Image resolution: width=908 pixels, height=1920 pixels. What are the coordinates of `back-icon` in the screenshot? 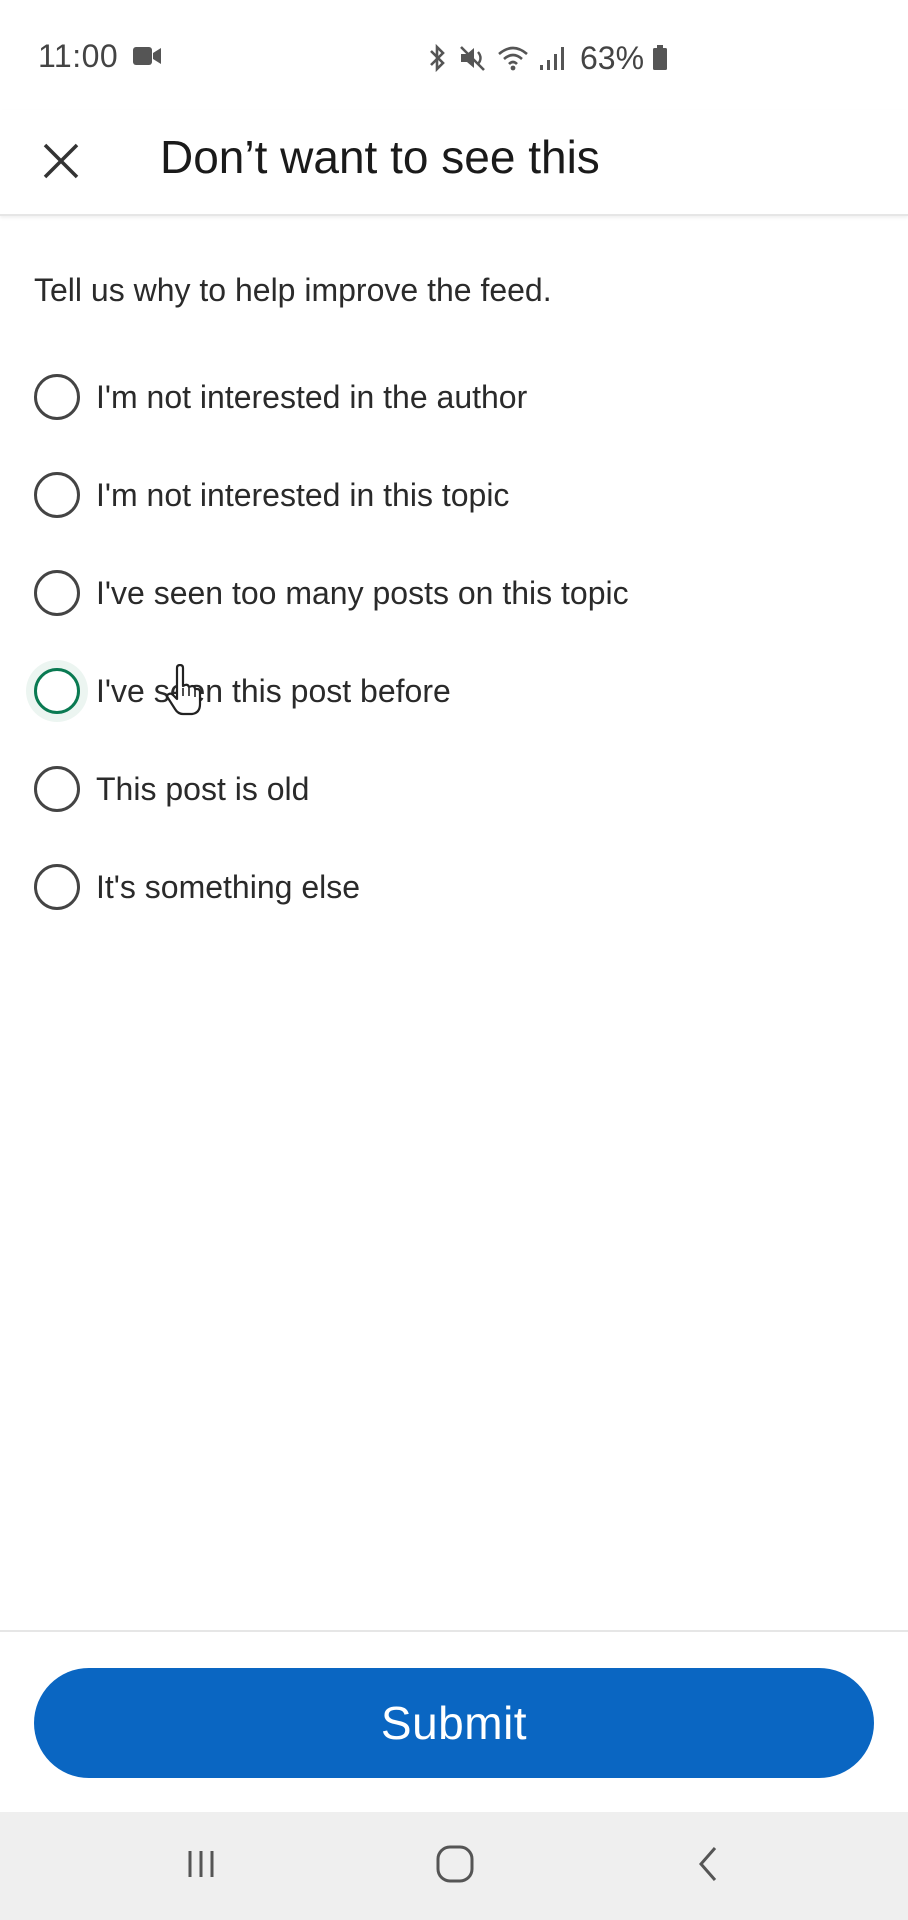 It's located at (709, 1866).